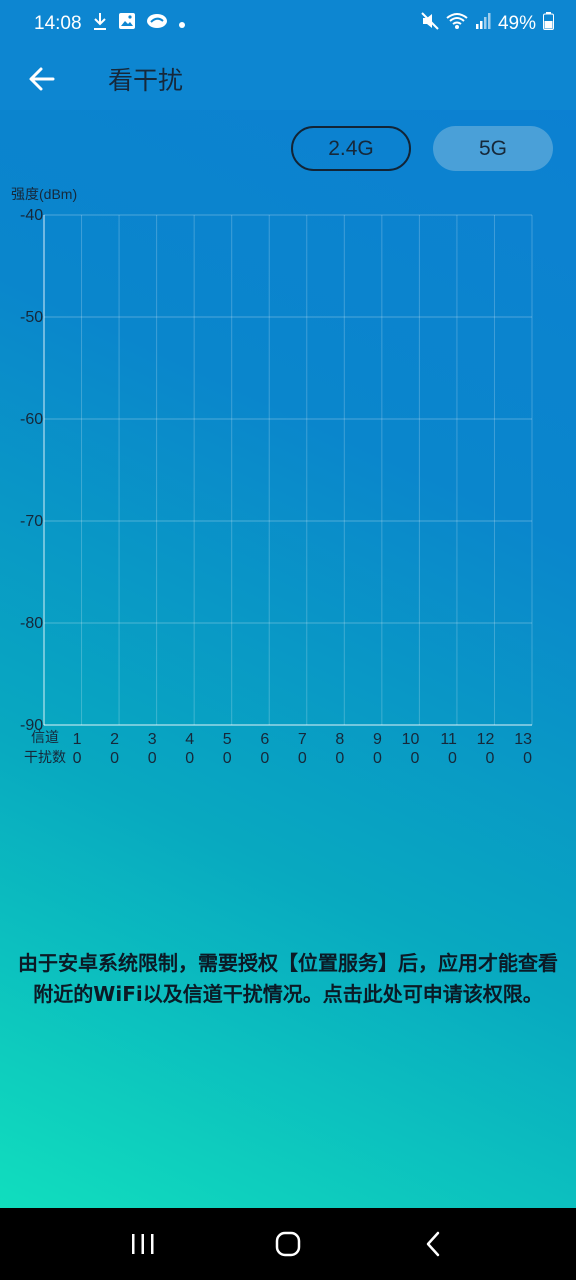 The height and width of the screenshot is (1280, 576). I want to click on y-axis-ticks: -40-50-60-70-80-90, so click(31, 470).